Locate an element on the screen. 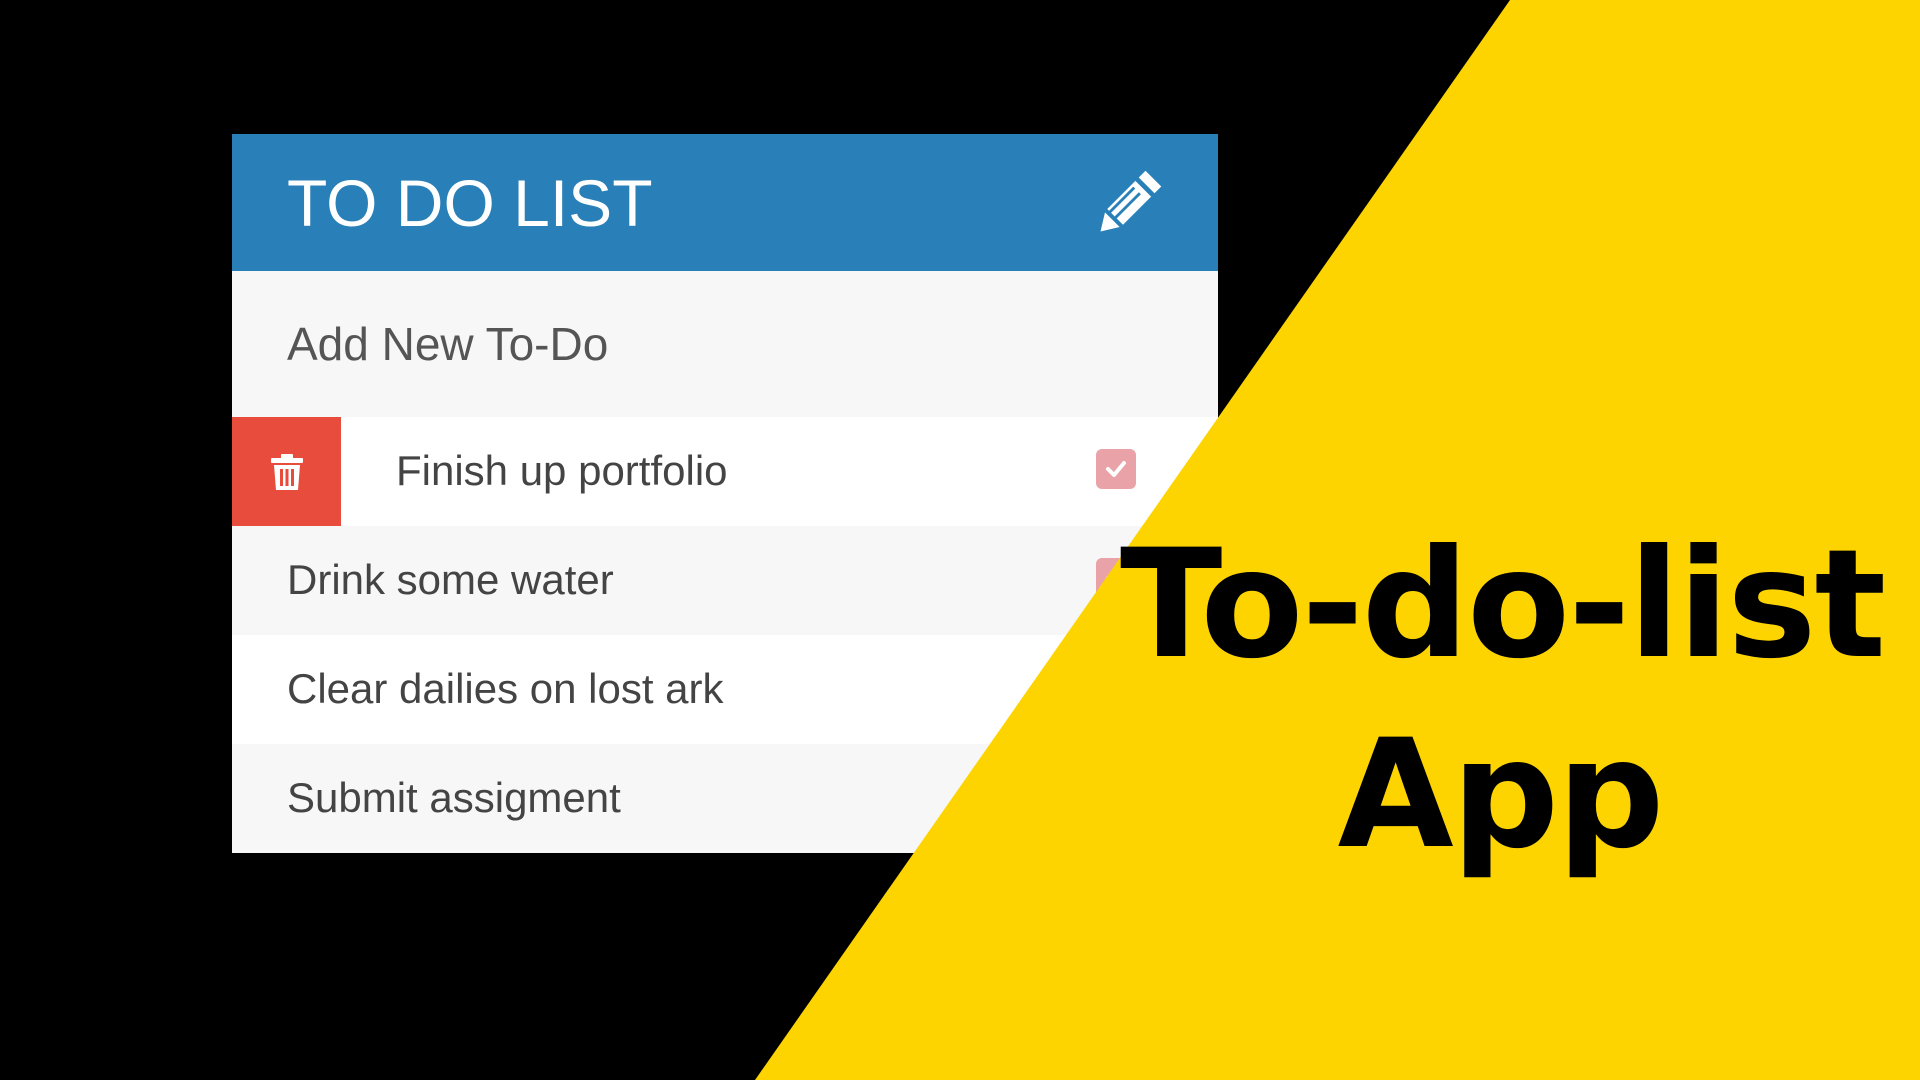  promo-title: To-do-list App is located at coordinates (1503, 700).